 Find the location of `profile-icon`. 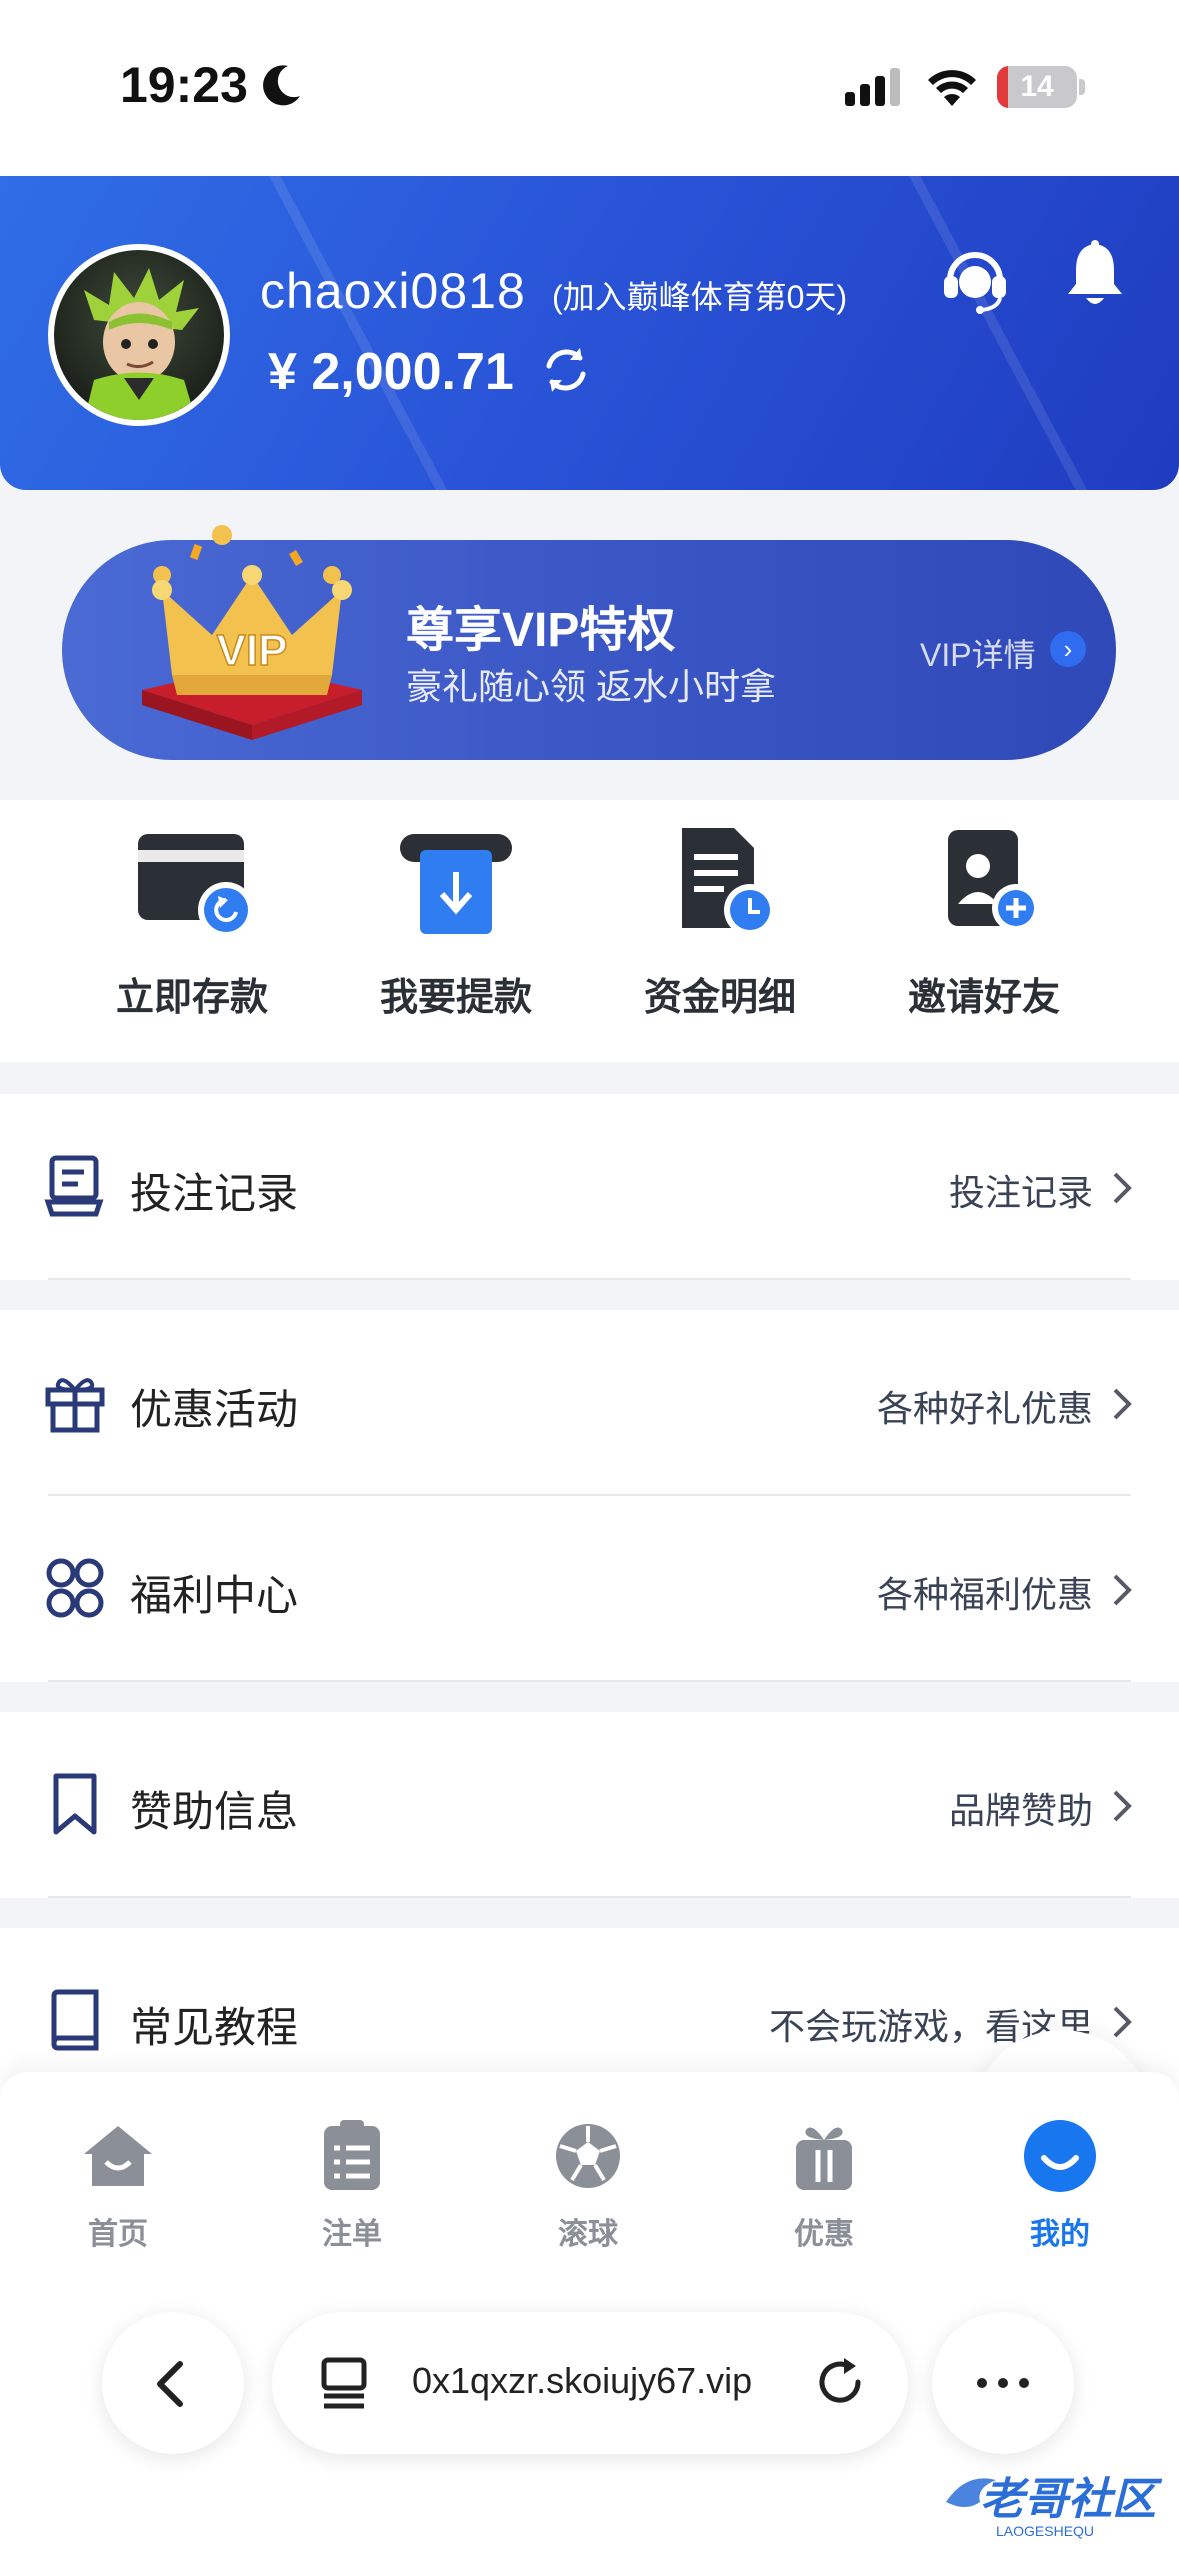

profile-icon is located at coordinates (1060, 2156).